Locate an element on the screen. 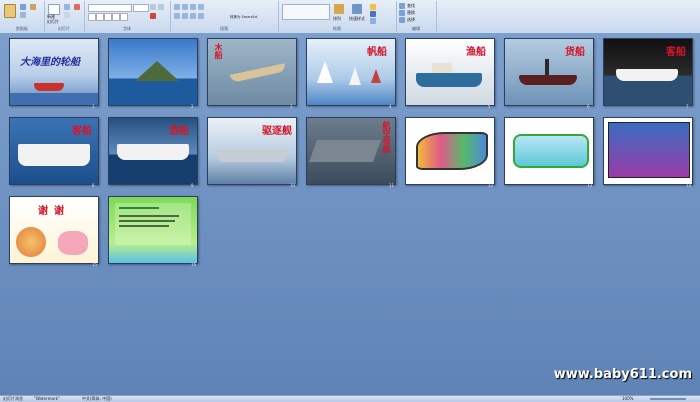 Image resolution: width=700 pixels, height=402 pixels. ribbon-group-editing: 查找 替换 选择 编辑 is located at coordinates (416, 16).